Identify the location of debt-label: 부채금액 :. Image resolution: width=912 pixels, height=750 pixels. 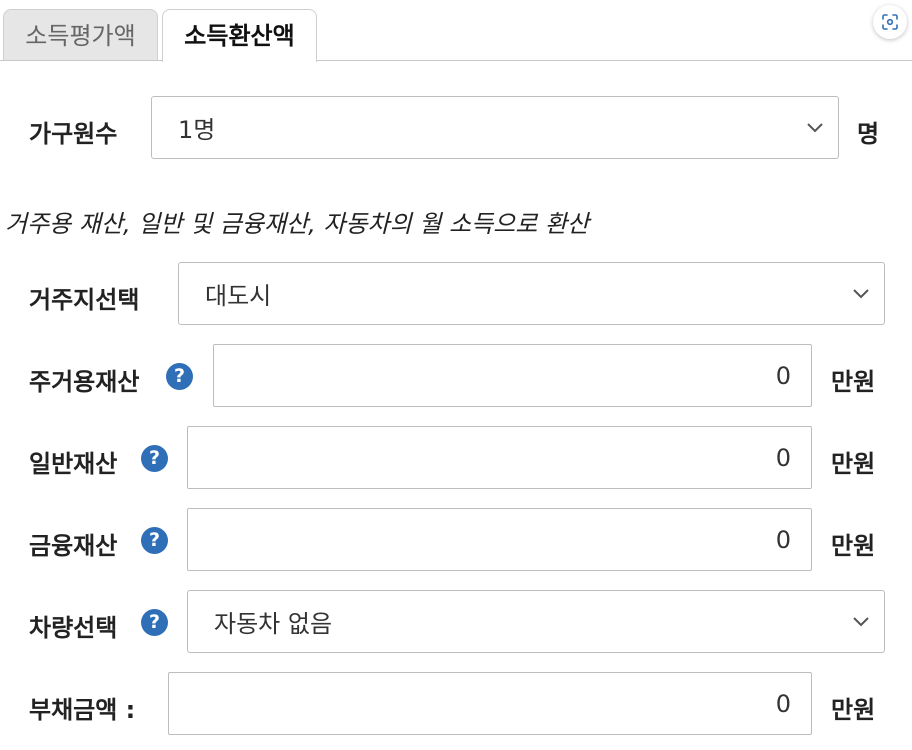
(82, 710).